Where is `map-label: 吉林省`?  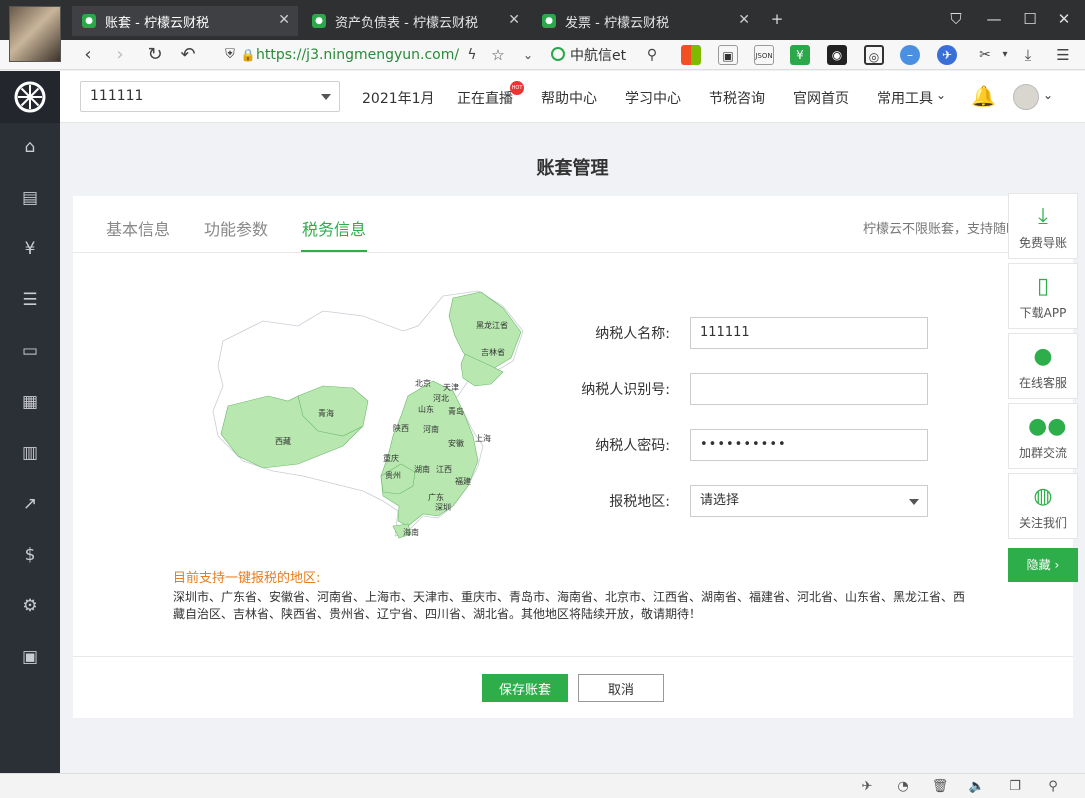 map-label: 吉林省 is located at coordinates (493, 352).